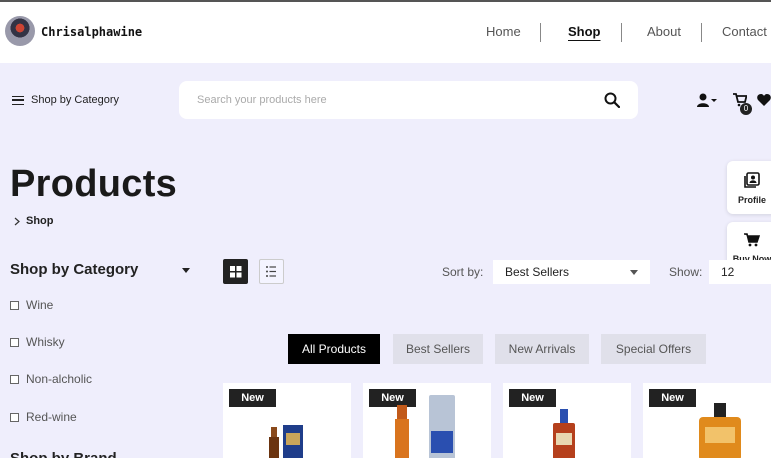  I want to click on list-icon, so click(271, 271).